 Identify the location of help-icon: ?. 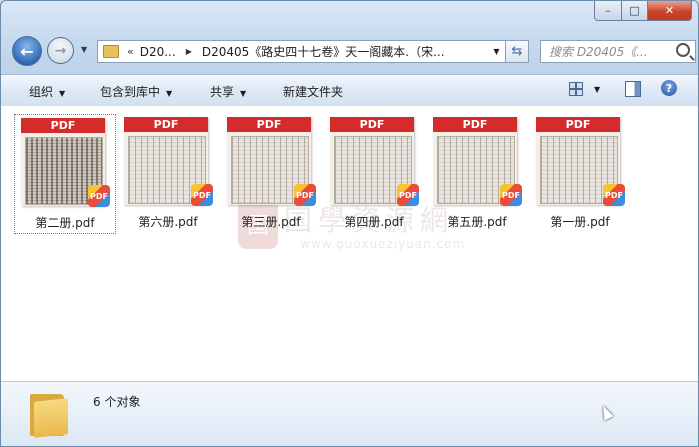
(669, 88).